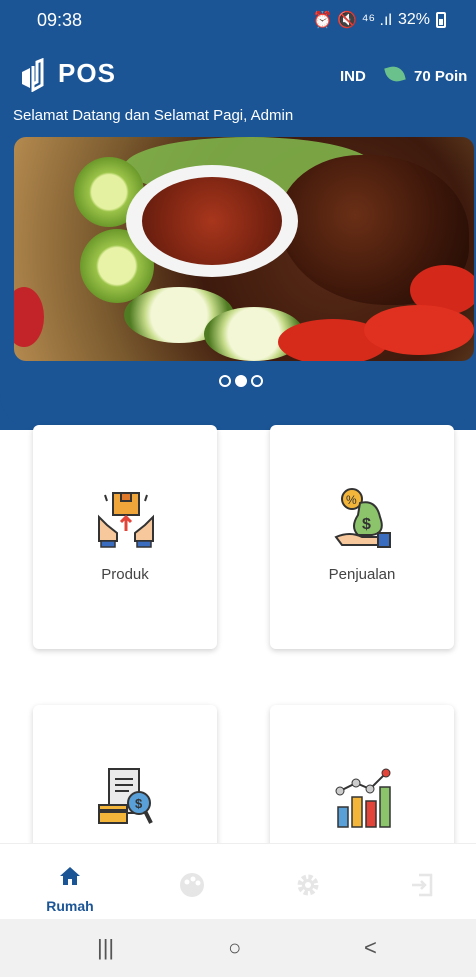 The height and width of the screenshot is (977, 476). I want to click on nav-item-logout, so click(422, 883).